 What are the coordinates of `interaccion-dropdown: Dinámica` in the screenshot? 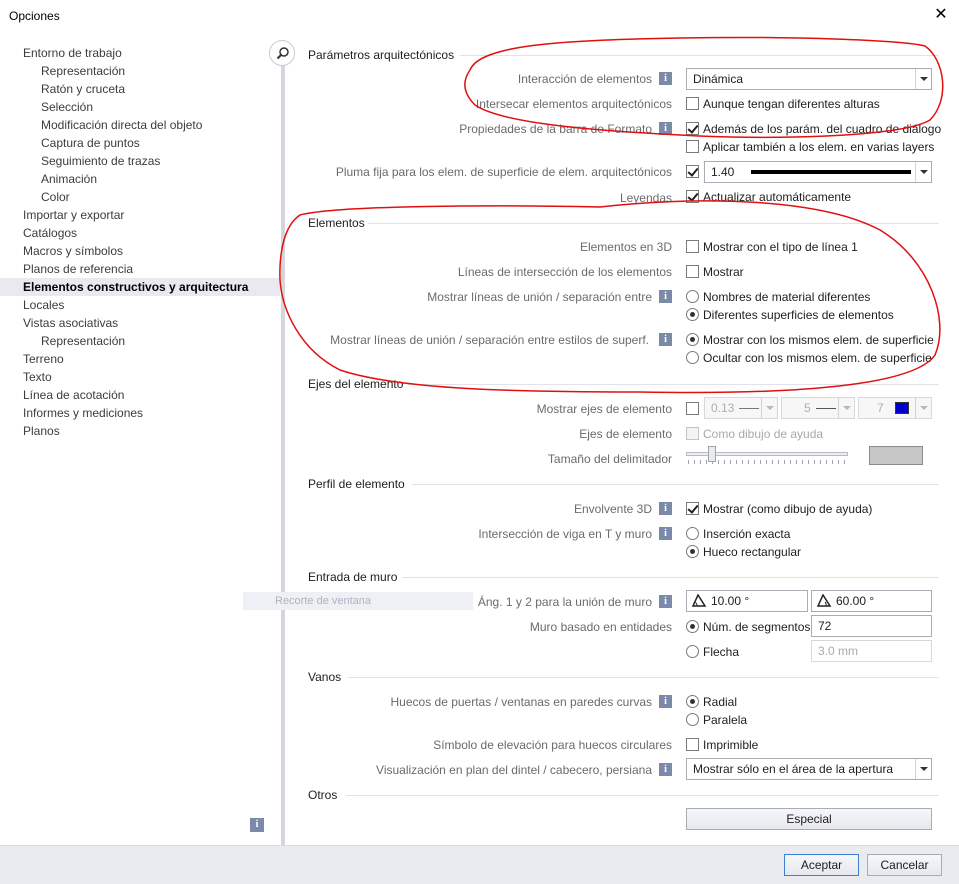 It's located at (809, 79).